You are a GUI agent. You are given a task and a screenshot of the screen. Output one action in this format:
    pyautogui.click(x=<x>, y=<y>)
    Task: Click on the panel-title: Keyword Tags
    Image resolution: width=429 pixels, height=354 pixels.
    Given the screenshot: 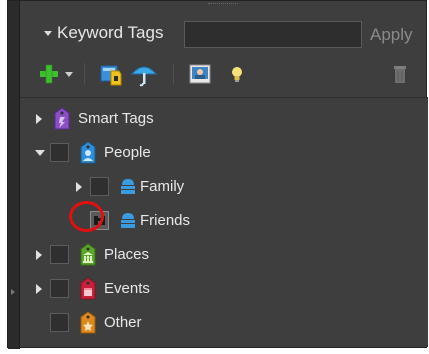 What is the action you would take?
    pyautogui.click(x=110, y=33)
    